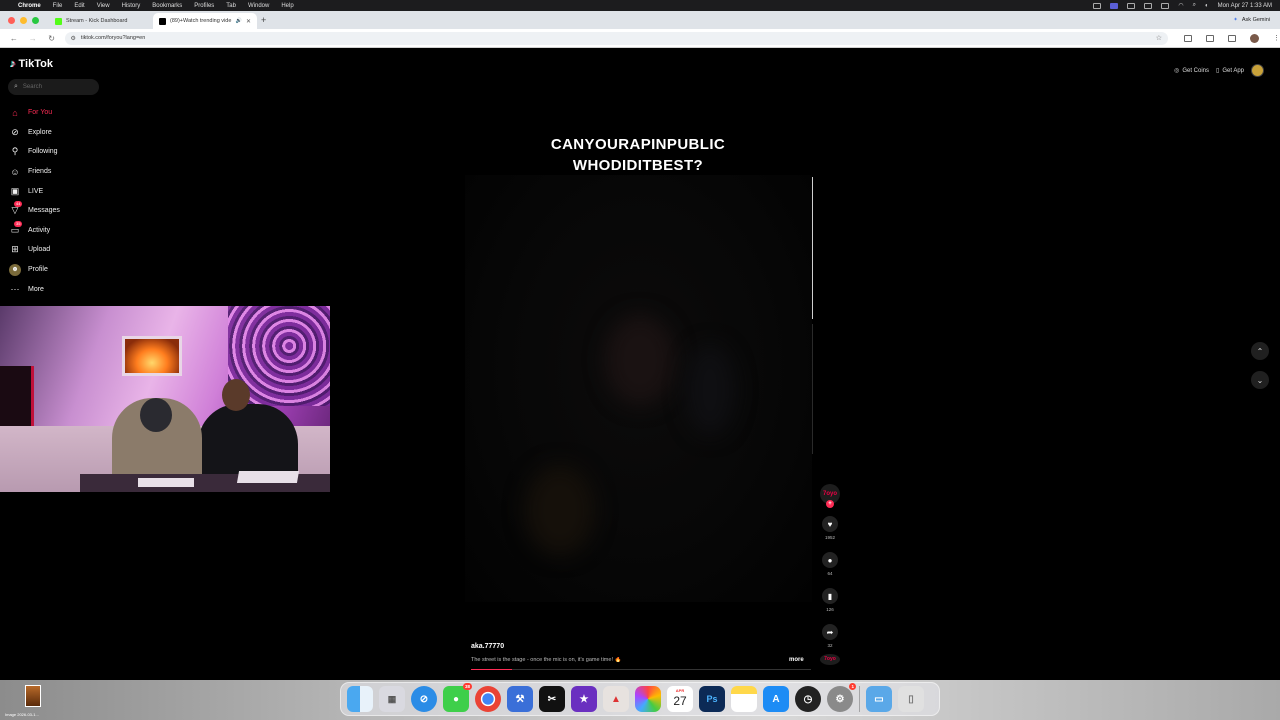 The height and width of the screenshot is (720, 1280). I want to click on sidebar-item-for-you: ⌂ For You, so click(34, 113).